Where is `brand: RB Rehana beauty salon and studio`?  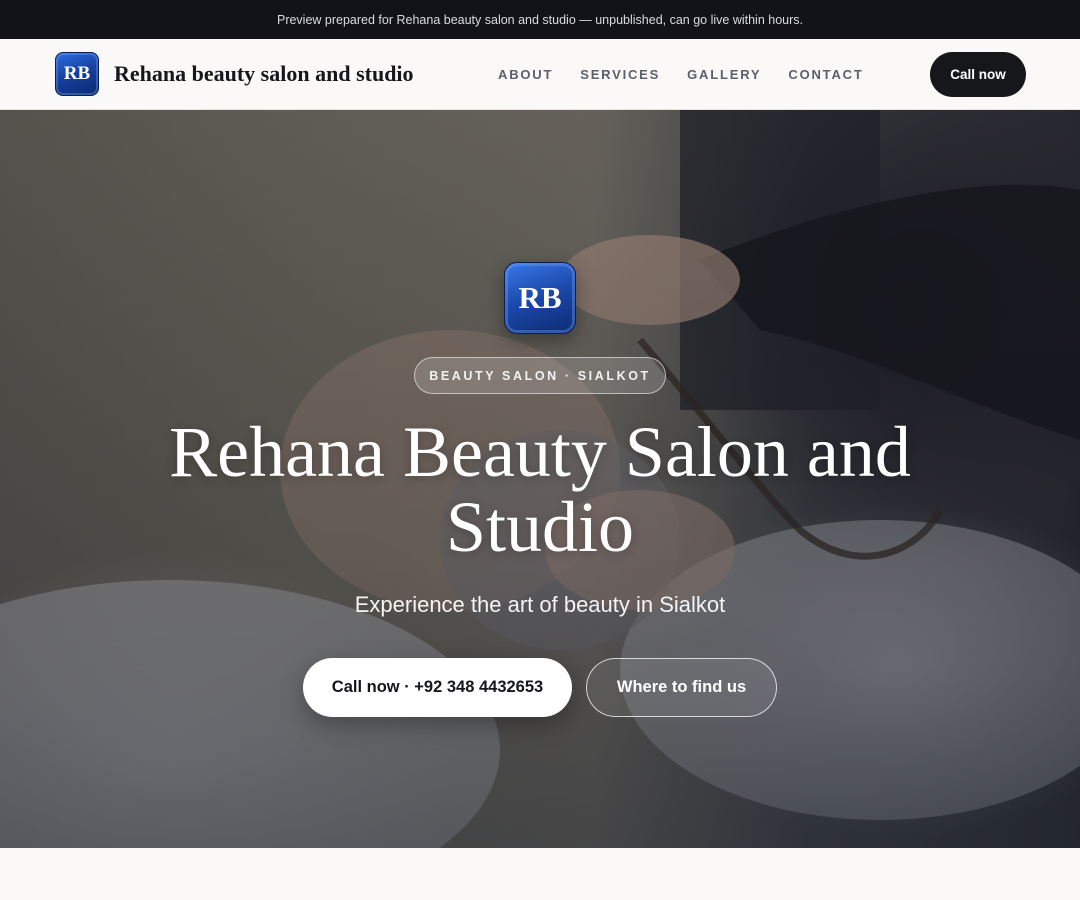 brand: RB Rehana beauty salon and studio is located at coordinates (234, 74).